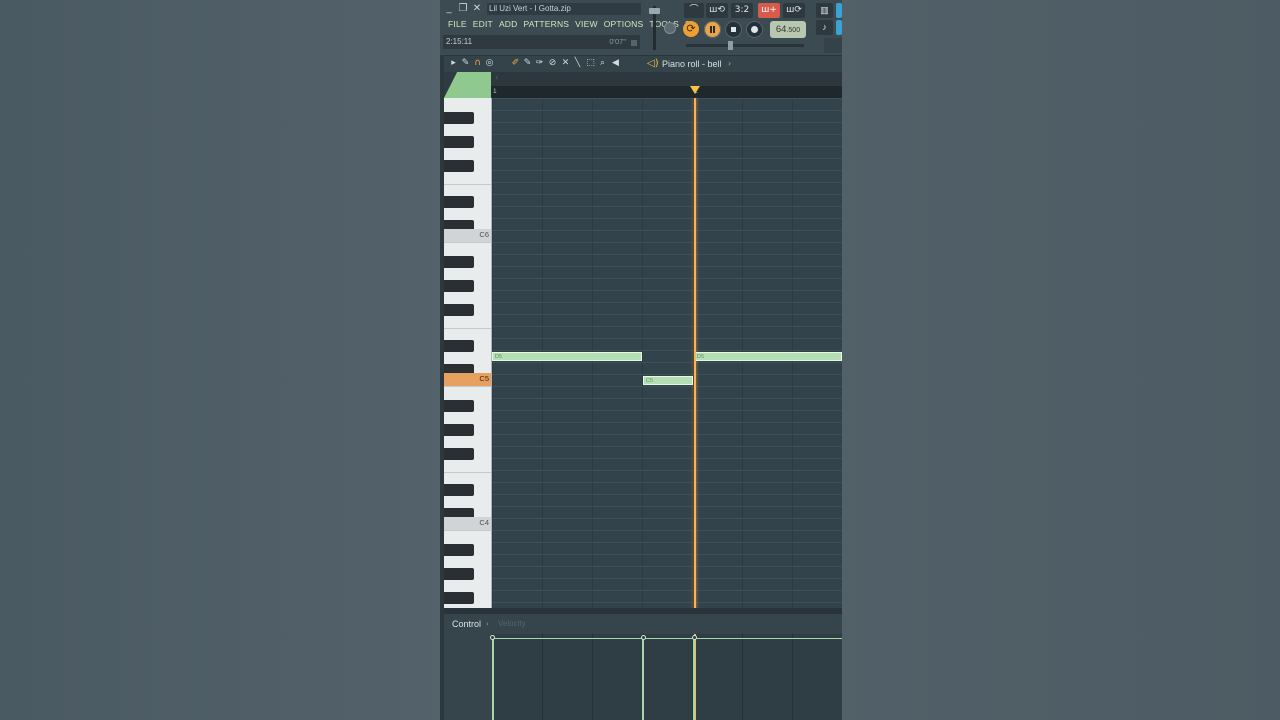 This screenshot has width=1280, height=720. Describe the element at coordinates (577, 63) in the screenshot. I see `slice-tool-icon: ╲` at that location.